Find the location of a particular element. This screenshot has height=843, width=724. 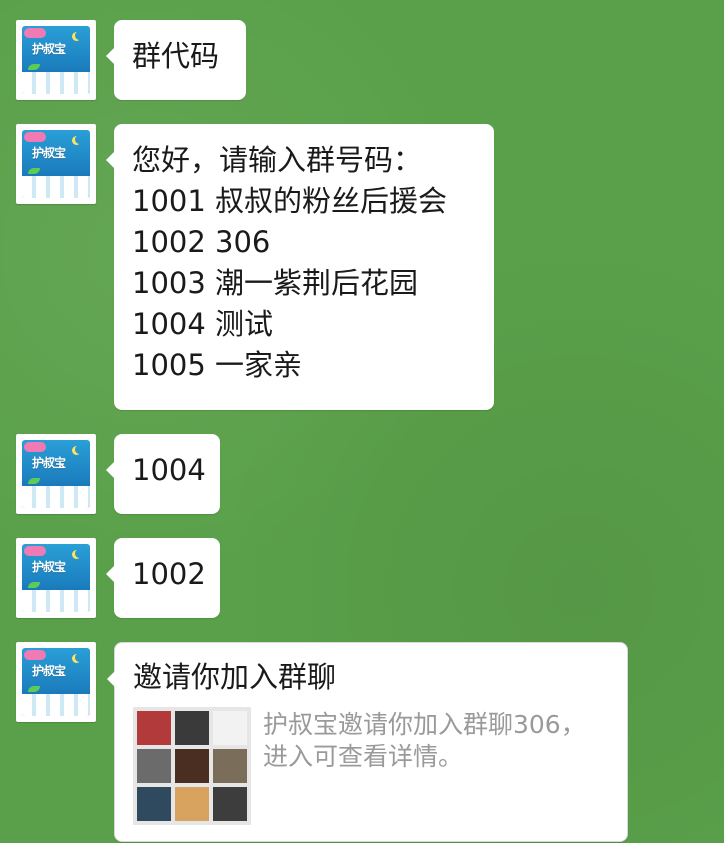

invite-card-body: 护叔宝邀请你加入群聊306，进入可查看详情。 is located at coordinates (371, 769).